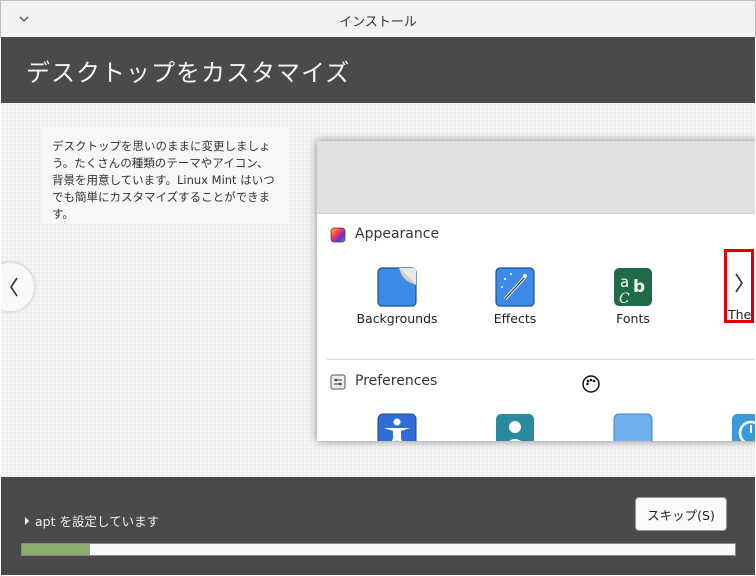  What do you see at coordinates (378, 549) in the screenshot?
I see `install-progress-bar` at bounding box center [378, 549].